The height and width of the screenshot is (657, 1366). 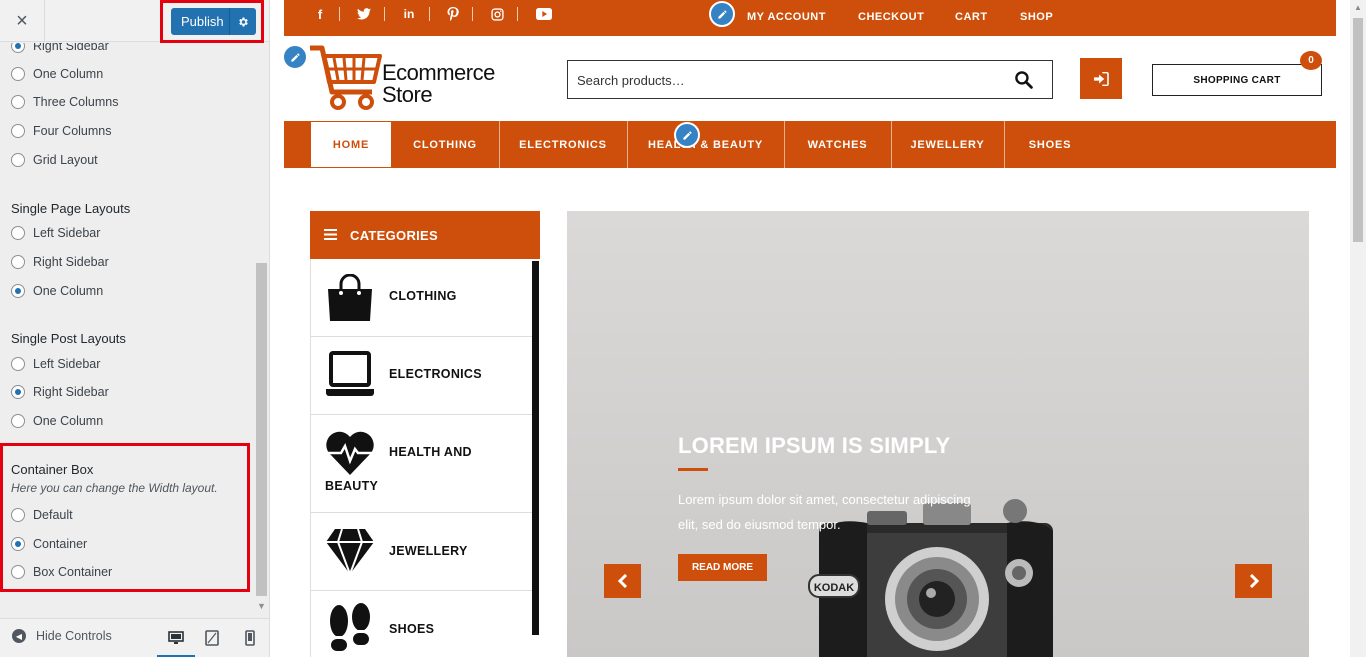 What do you see at coordinates (947, 144) in the screenshot?
I see `nav-item-jewellery: JEWELLERY` at bounding box center [947, 144].